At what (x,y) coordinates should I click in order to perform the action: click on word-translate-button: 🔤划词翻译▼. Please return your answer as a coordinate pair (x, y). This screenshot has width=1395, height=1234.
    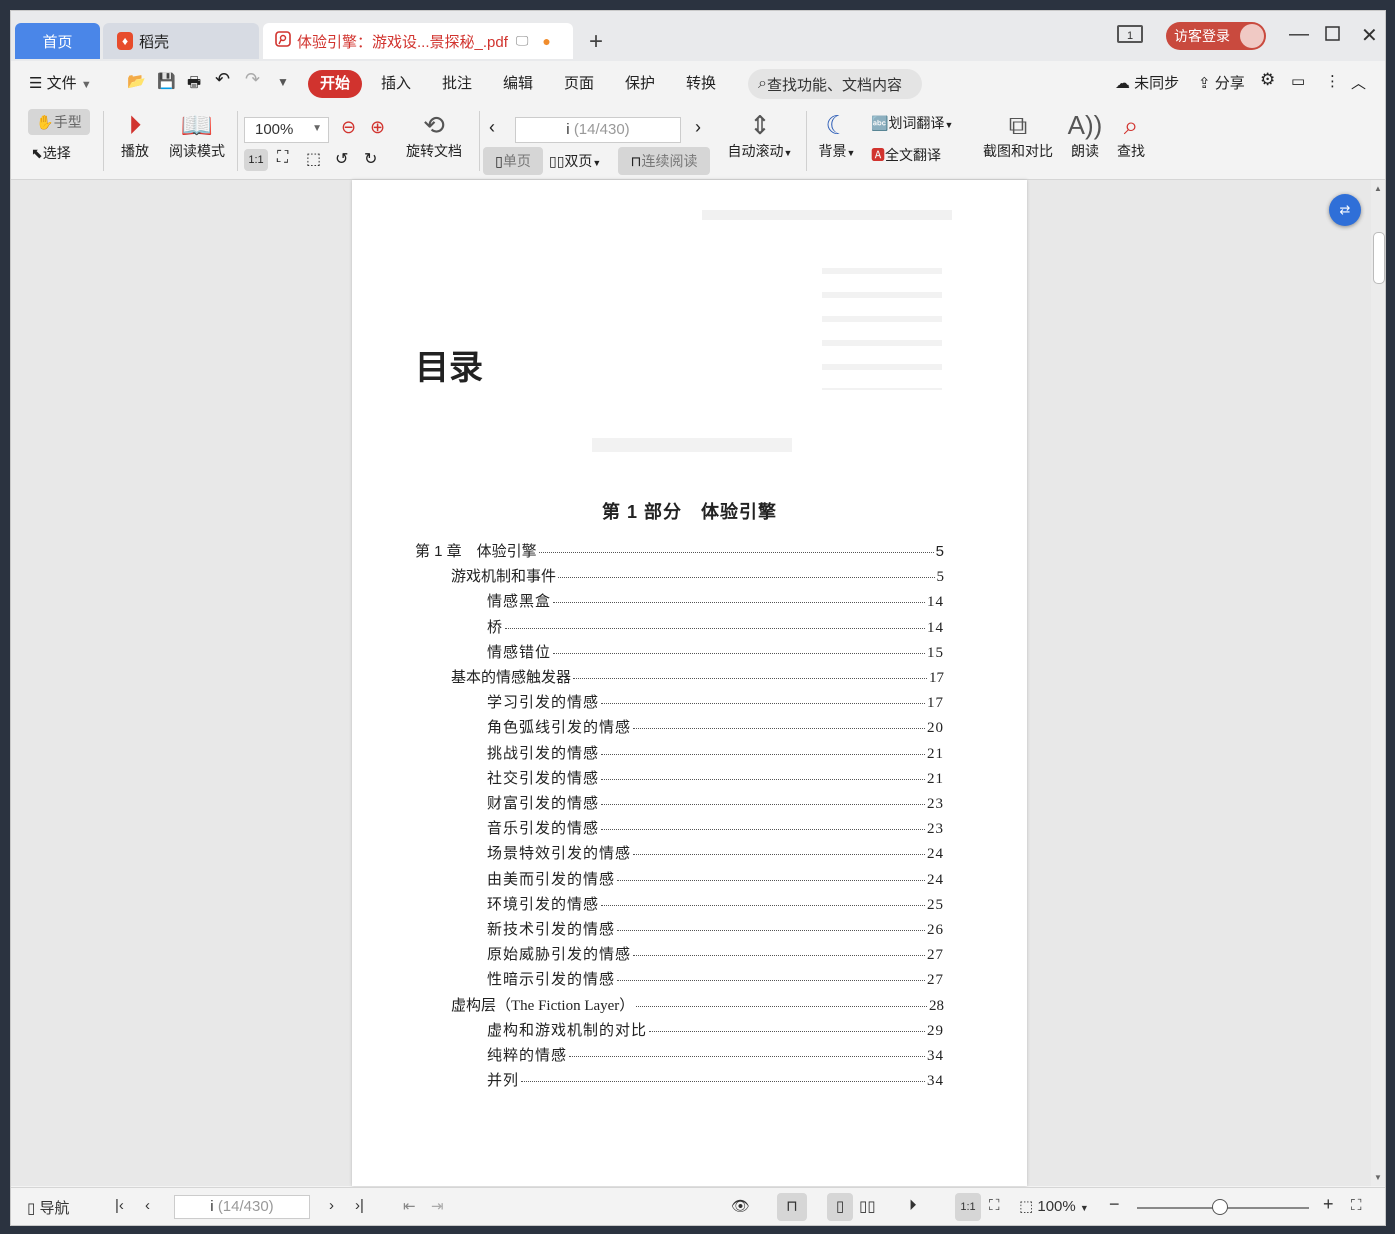
    Looking at the image, I should click on (912, 123).